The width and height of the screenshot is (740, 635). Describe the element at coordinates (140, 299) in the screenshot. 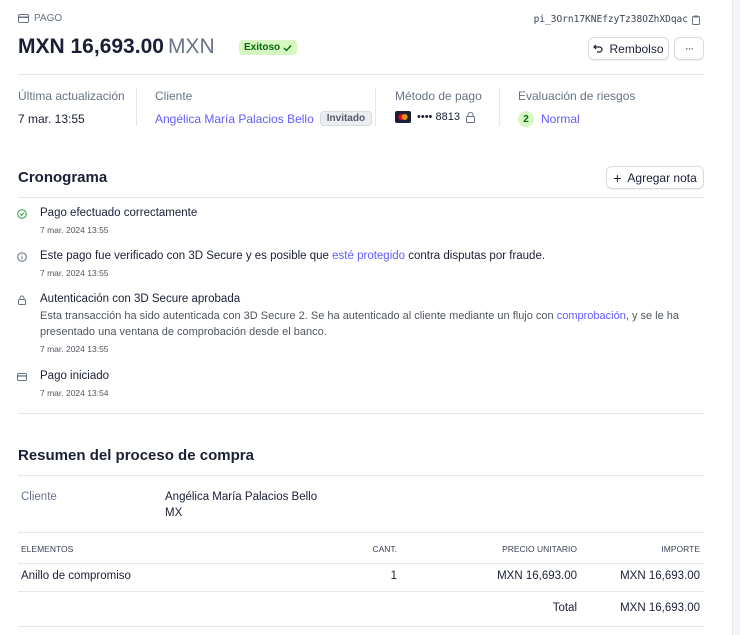

I see `timeline-event-title: Autenticación con 3D Secure aprobada` at that location.